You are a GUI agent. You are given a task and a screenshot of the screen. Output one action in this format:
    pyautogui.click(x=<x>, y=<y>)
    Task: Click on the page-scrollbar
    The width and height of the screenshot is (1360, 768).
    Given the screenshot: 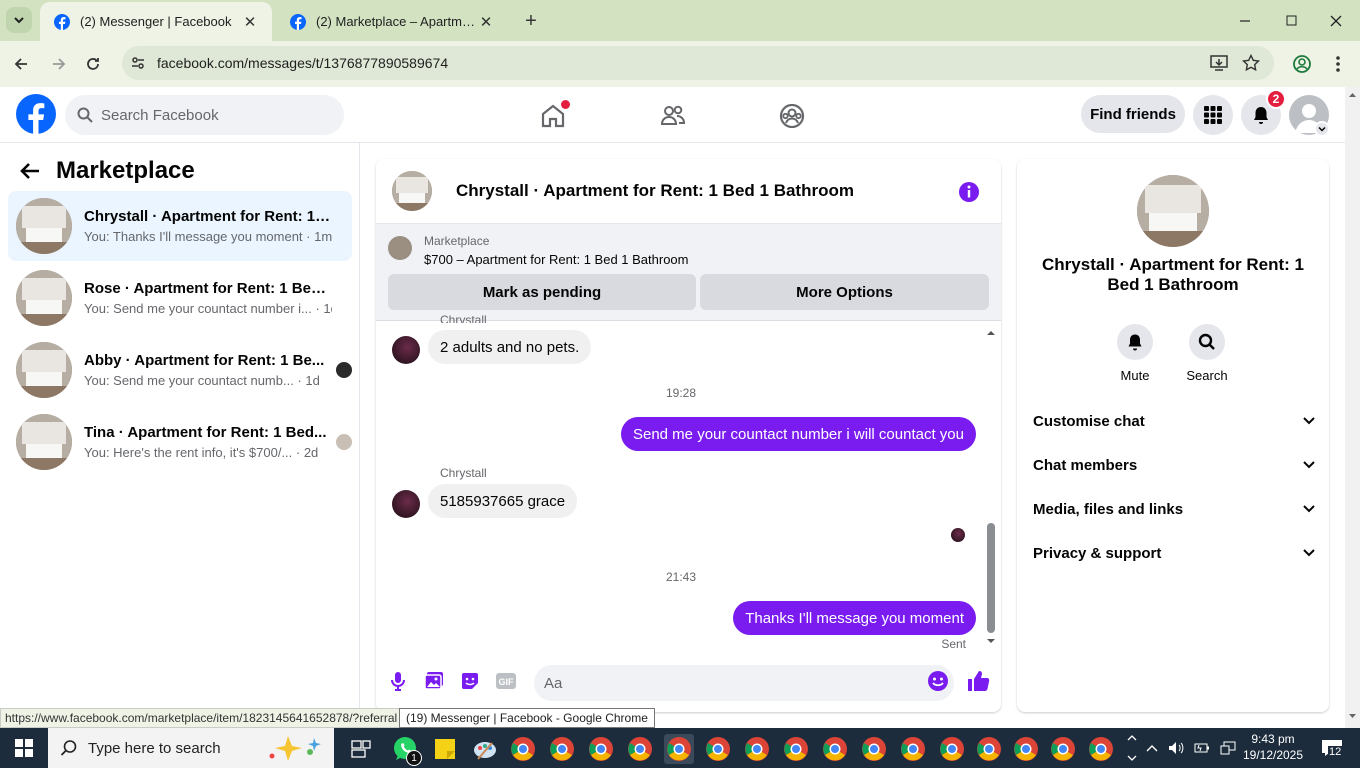 What is the action you would take?
    pyautogui.click(x=1352, y=407)
    